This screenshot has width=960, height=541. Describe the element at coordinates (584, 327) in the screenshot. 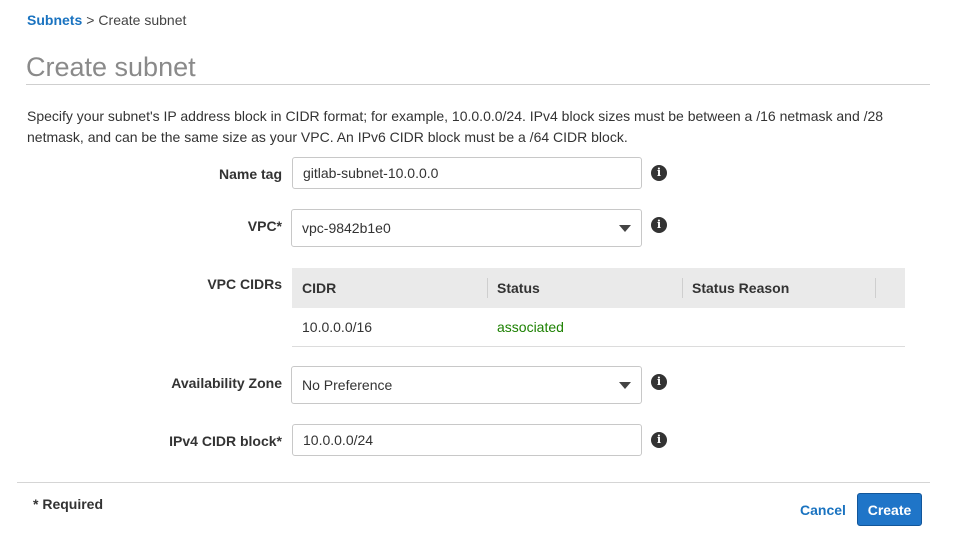

I see `status-cell: associated` at that location.